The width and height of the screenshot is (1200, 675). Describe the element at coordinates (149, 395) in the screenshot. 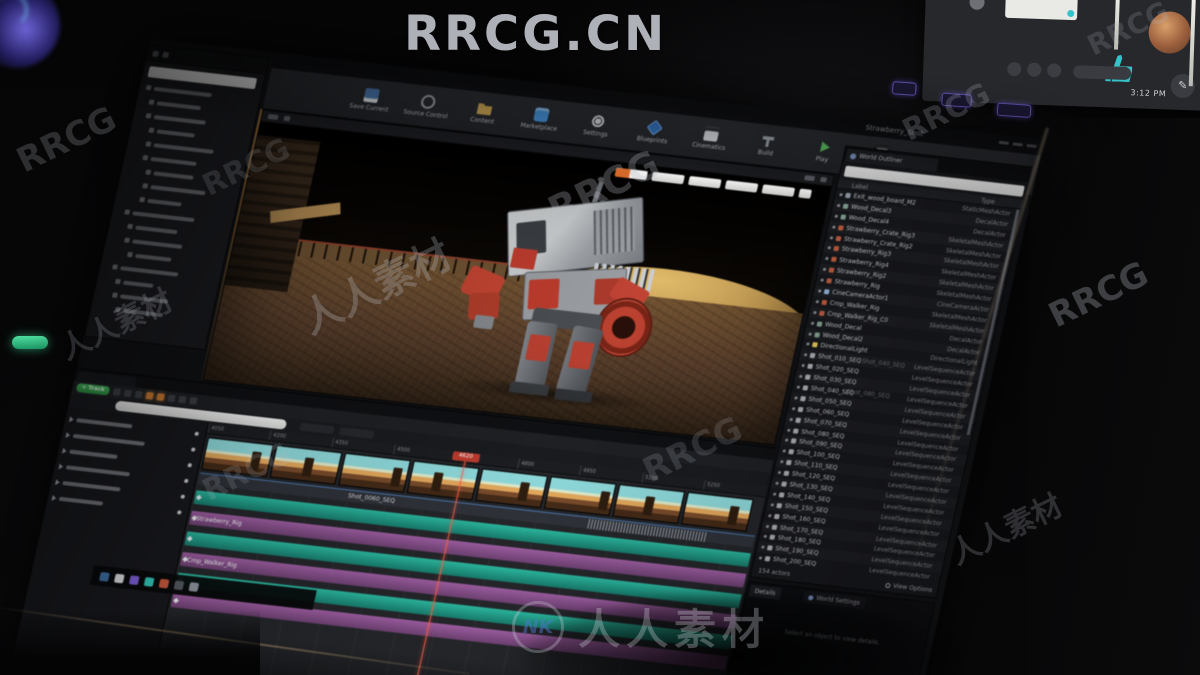

I see `keyframe-button` at that location.